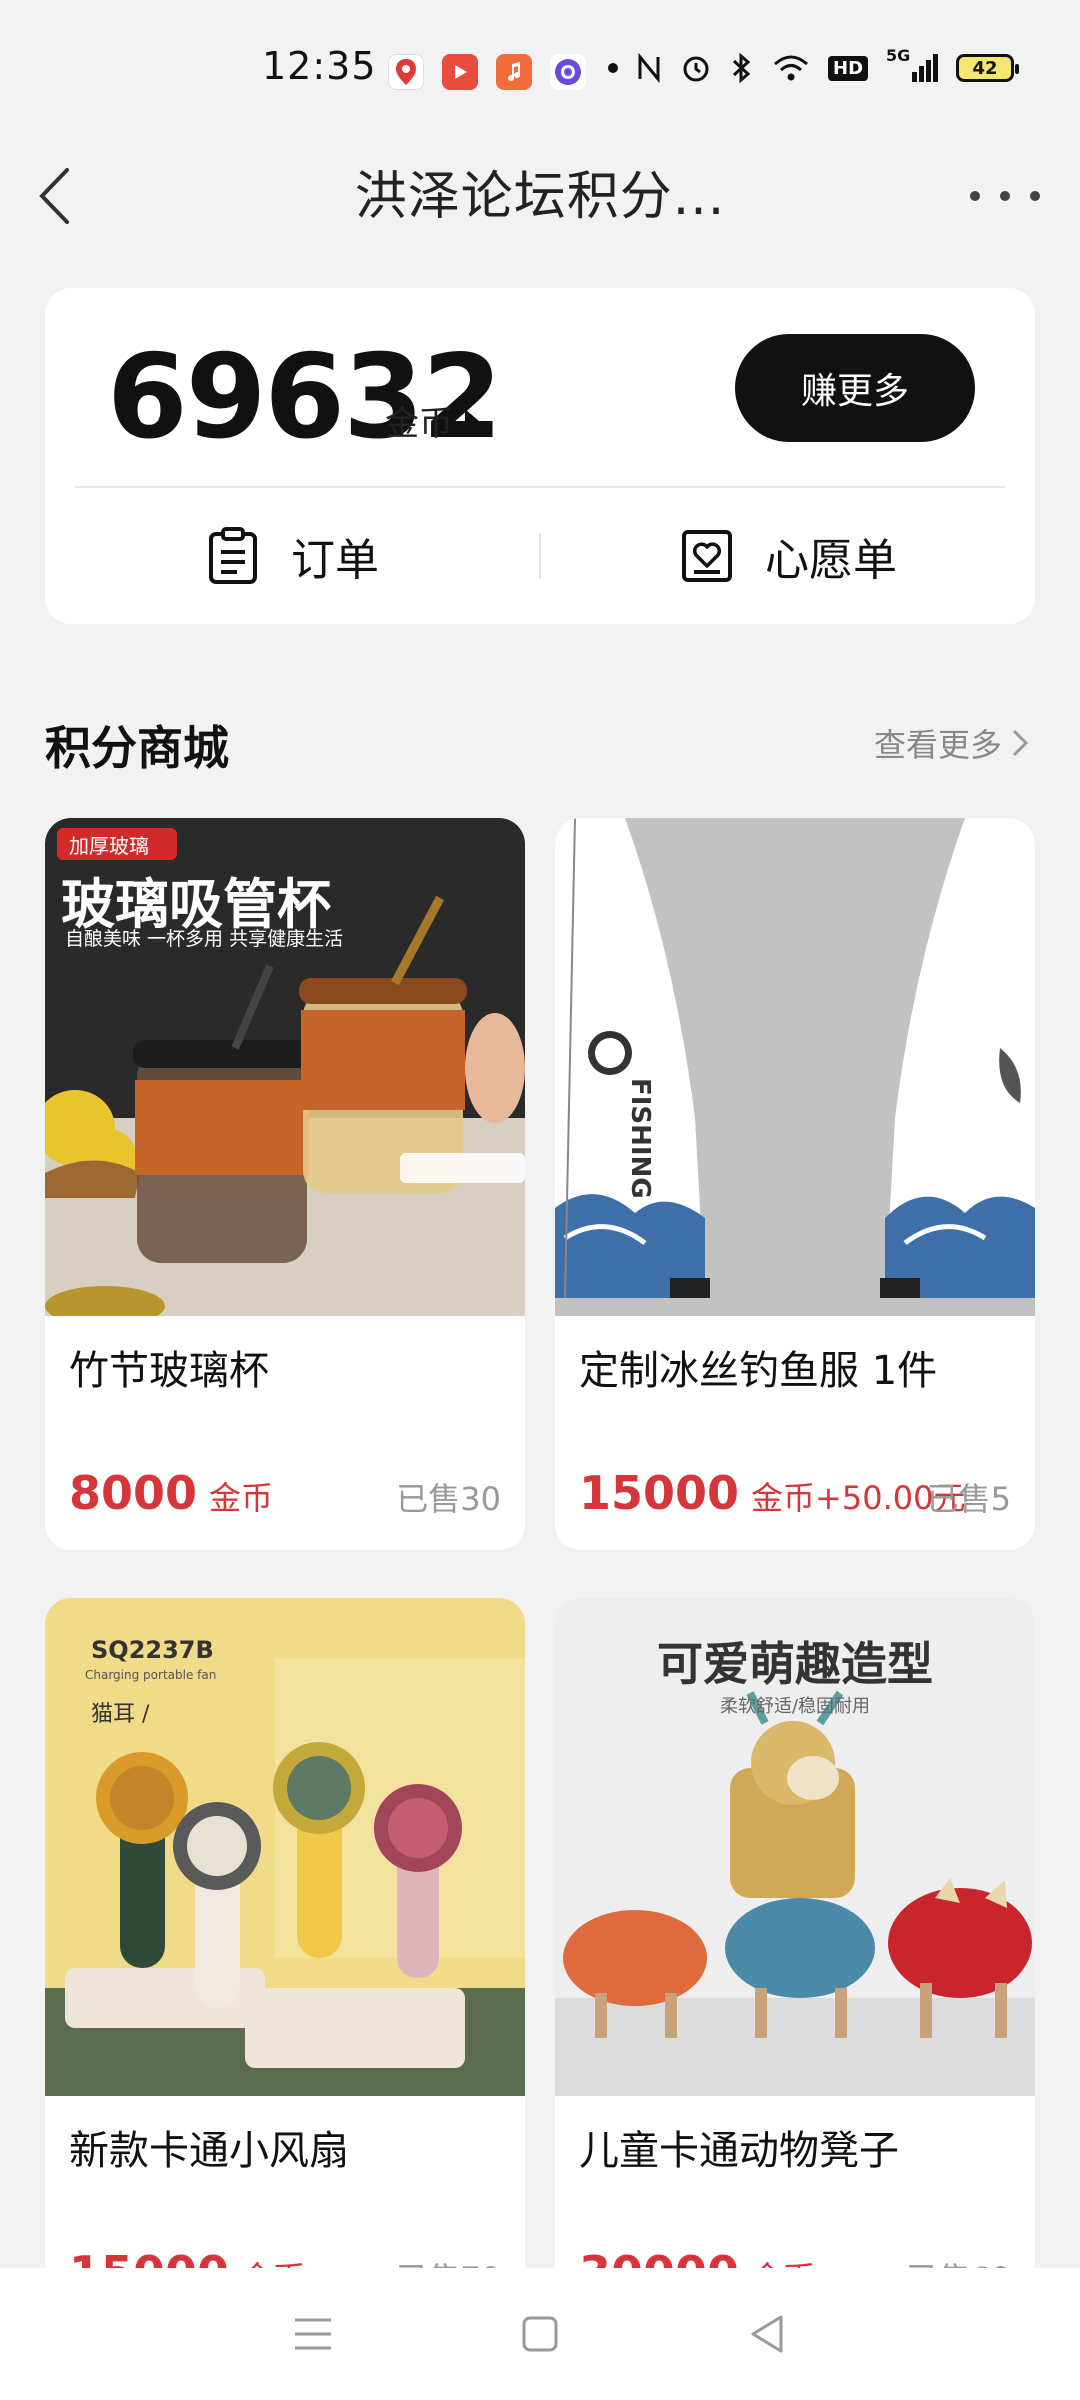  I want to click on image-subtitle: Charging portable fan, so click(151, 1675).